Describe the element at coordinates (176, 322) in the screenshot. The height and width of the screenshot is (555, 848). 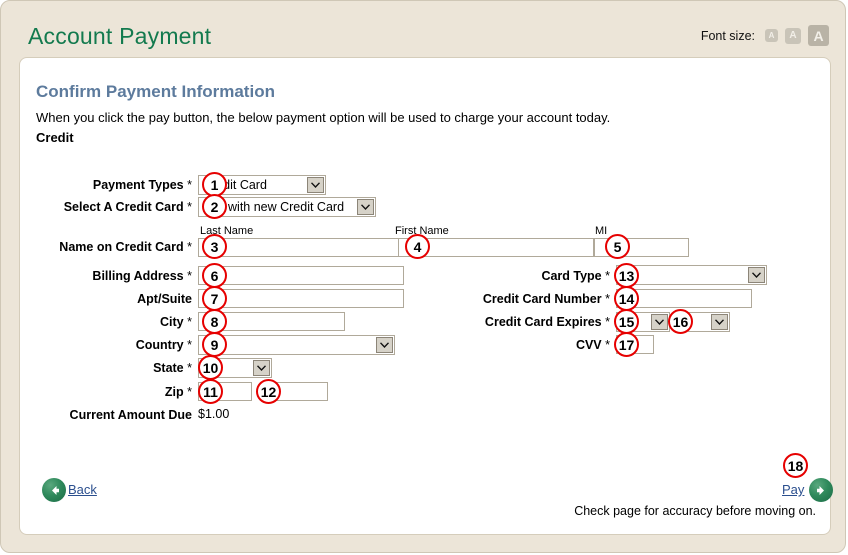
I see `city-label: City *` at that location.